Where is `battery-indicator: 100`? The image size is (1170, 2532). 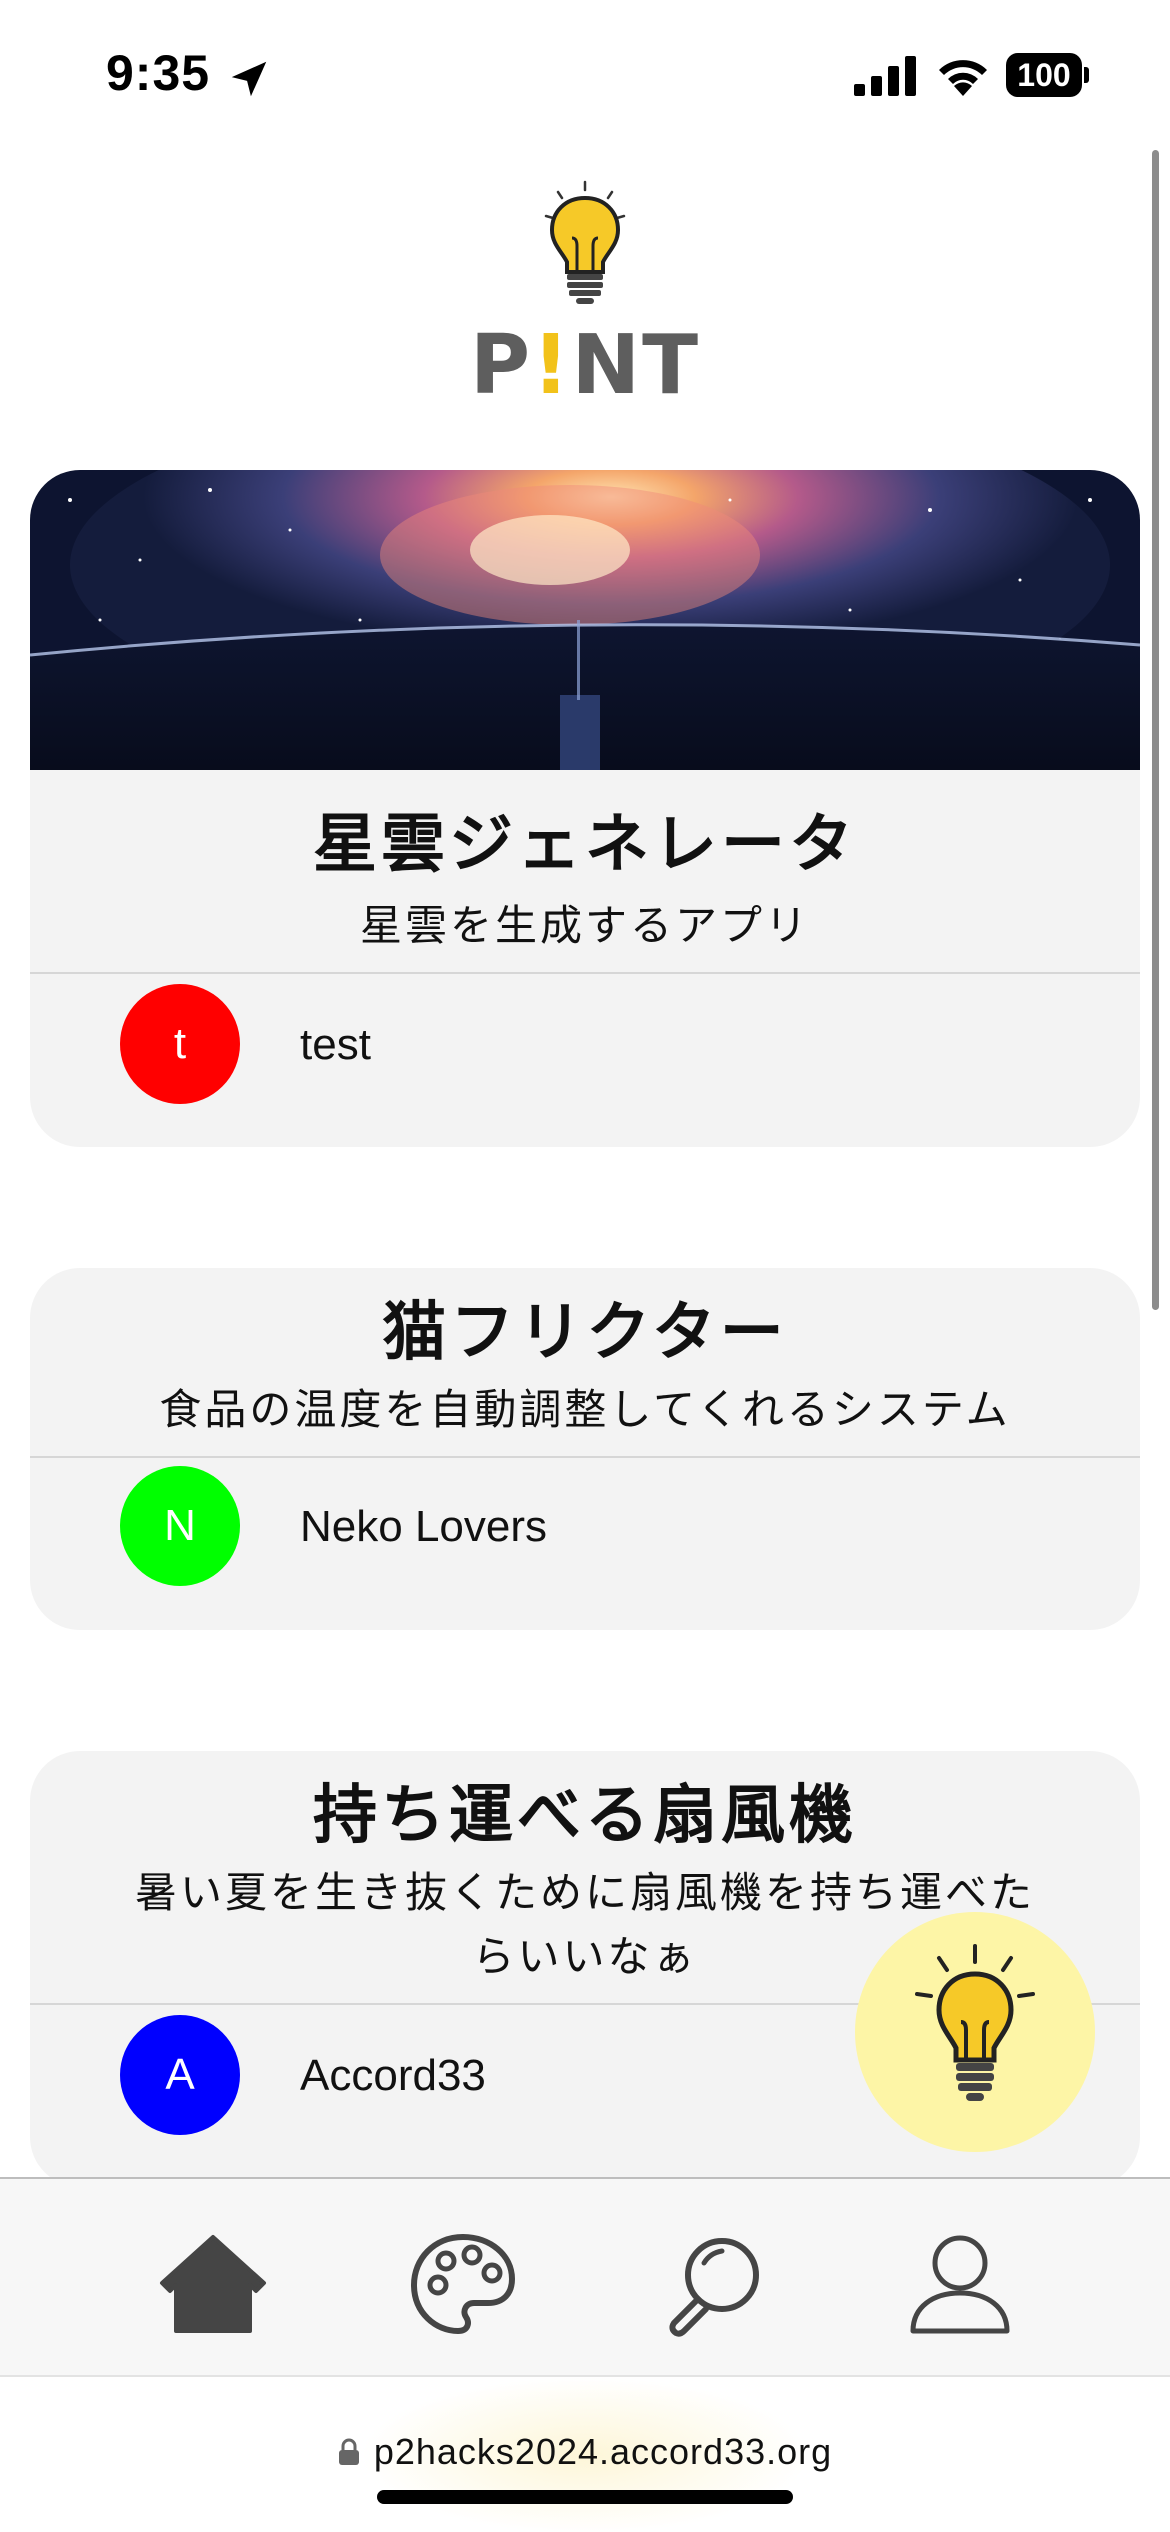 battery-indicator: 100 is located at coordinates (1047, 75).